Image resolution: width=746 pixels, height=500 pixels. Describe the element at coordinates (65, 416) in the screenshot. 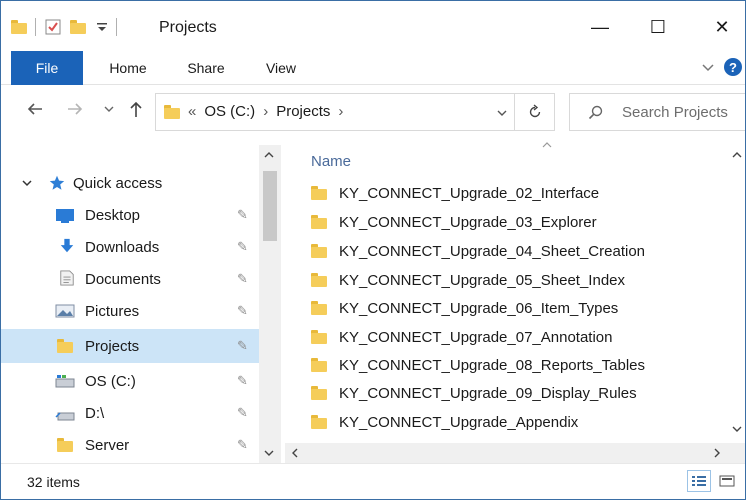

I see `drive-icon` at that location.